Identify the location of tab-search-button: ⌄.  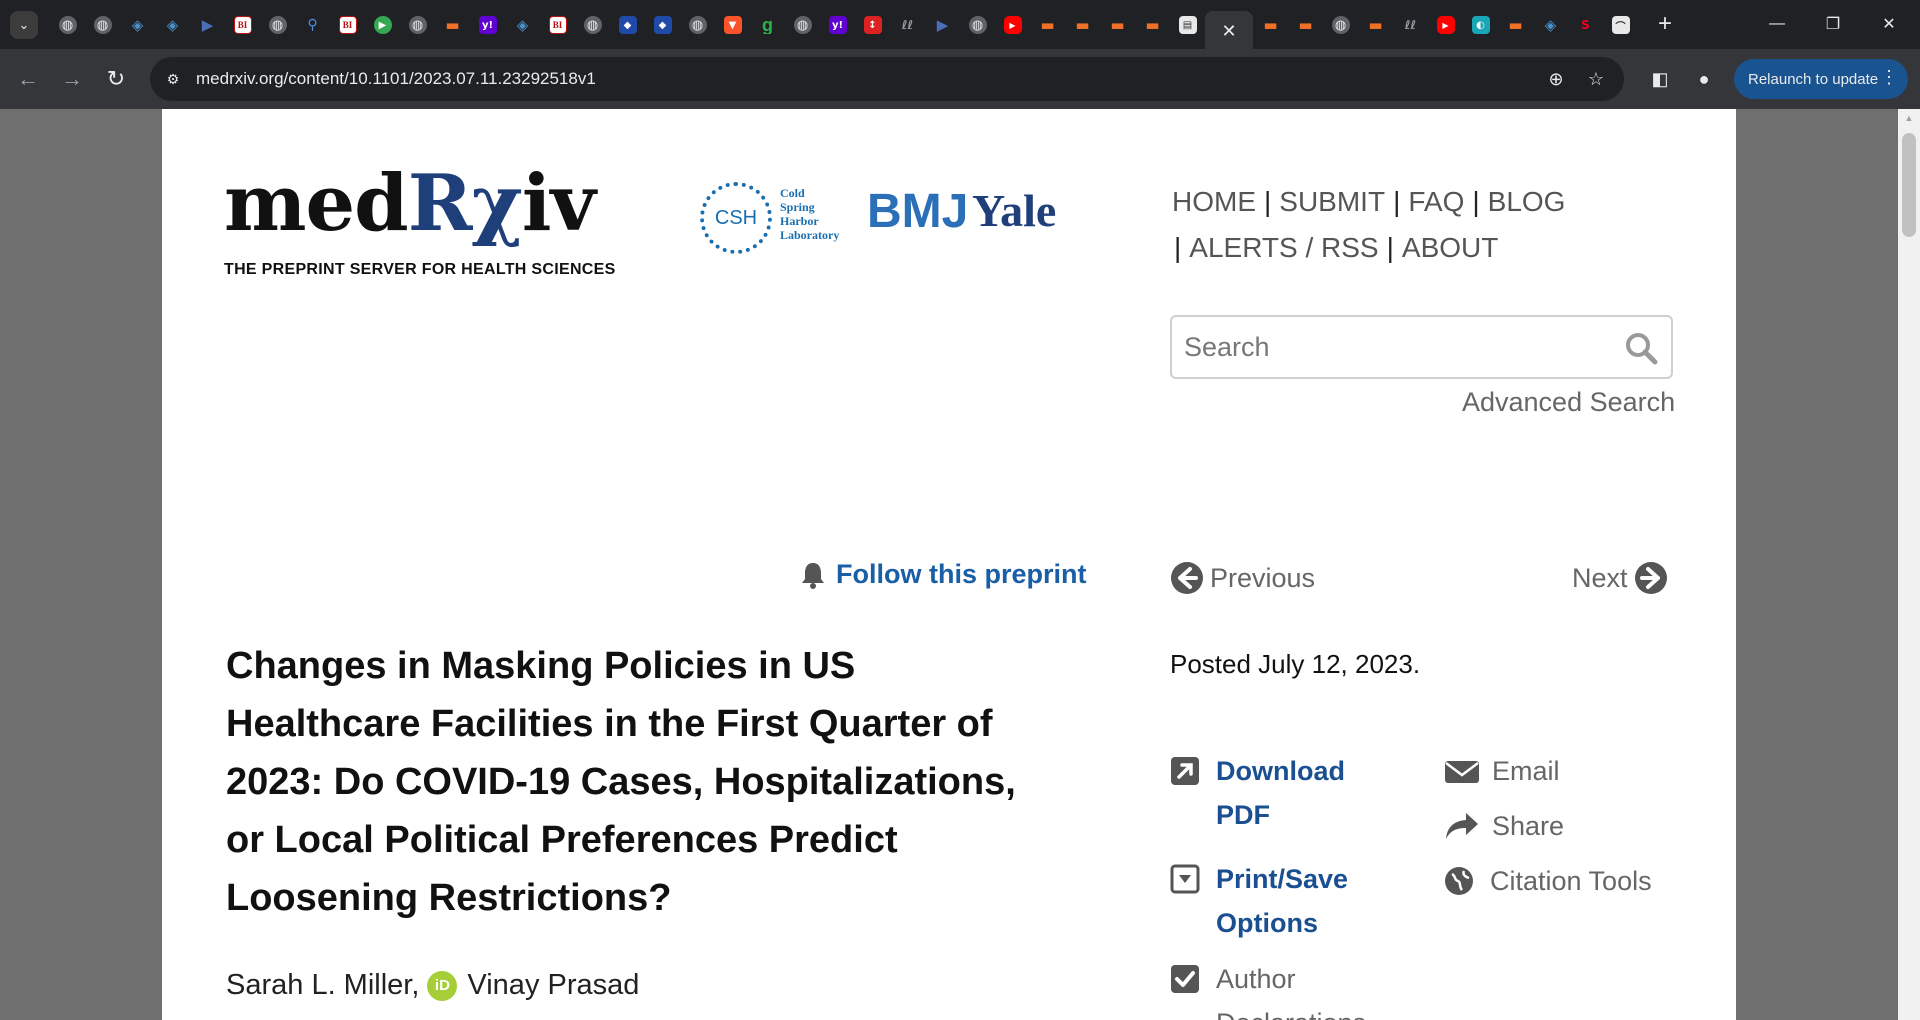
(24, 25).